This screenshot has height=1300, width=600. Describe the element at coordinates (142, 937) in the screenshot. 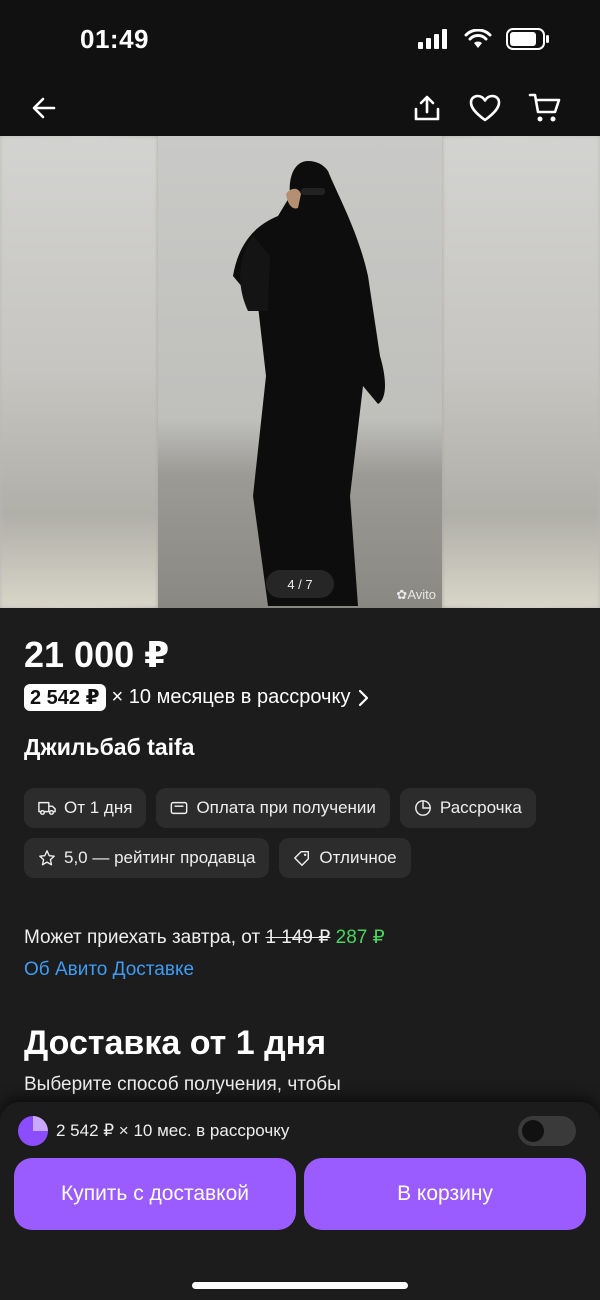

I see `delivery-text: Может приехать завтра, от` at that location.